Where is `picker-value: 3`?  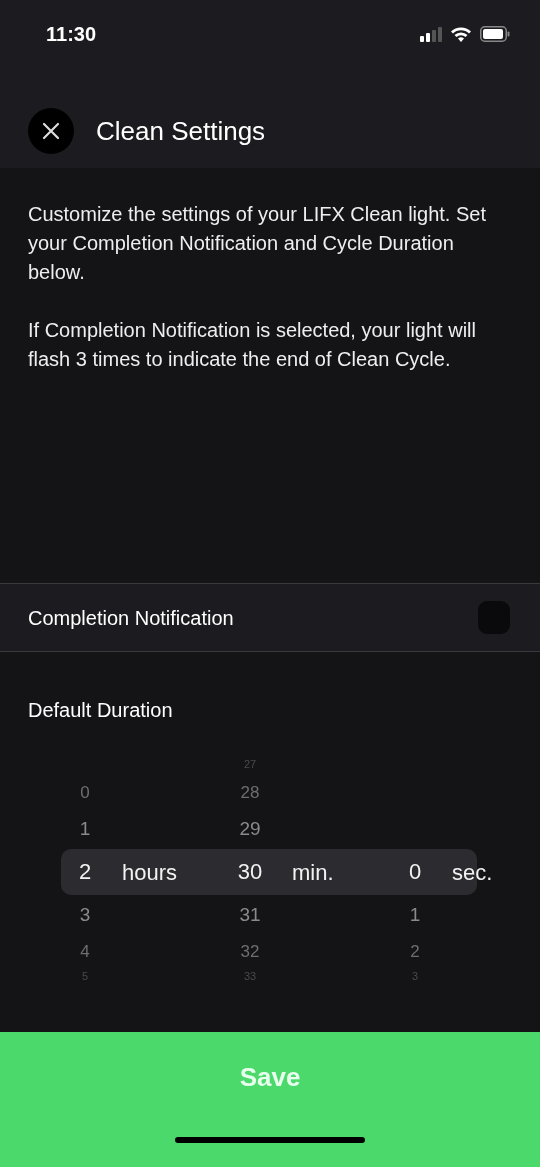
picker-value: 3 is located at coordinates (85, 914).